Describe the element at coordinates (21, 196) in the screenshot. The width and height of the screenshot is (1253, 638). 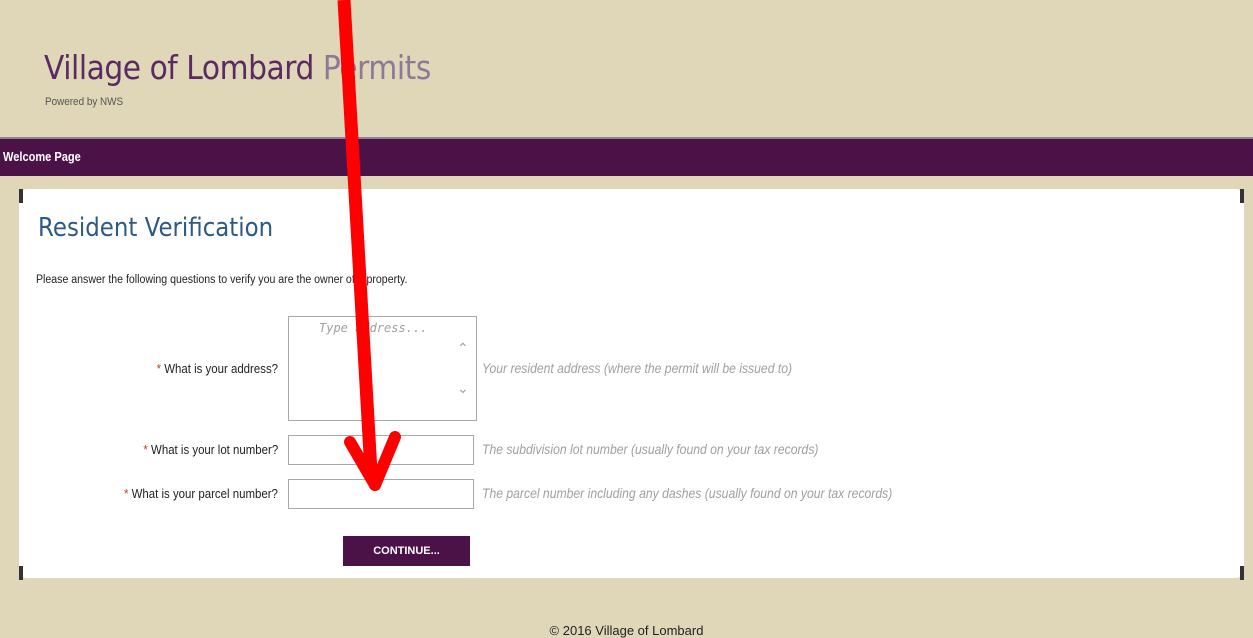
I see `panel-corner-top-left` at that location.